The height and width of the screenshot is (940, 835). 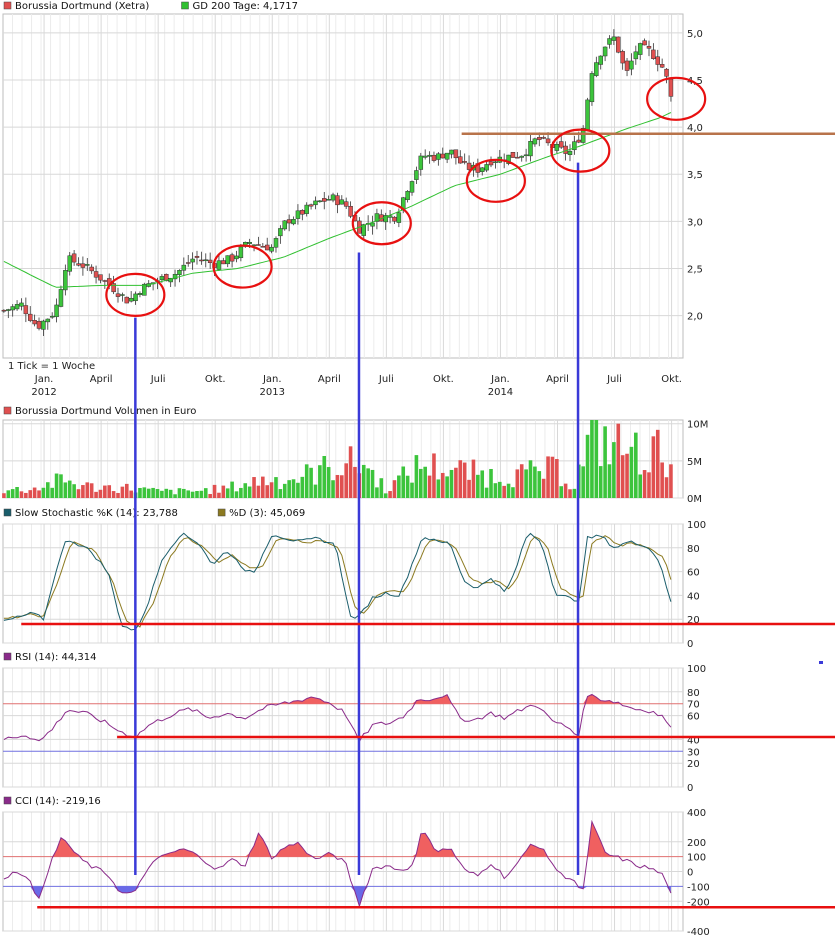 What do you see at coordinates (695, 34) in the screenshot?
I see `price-y-tick-label: 5,0` at bounding box center [695, 34].